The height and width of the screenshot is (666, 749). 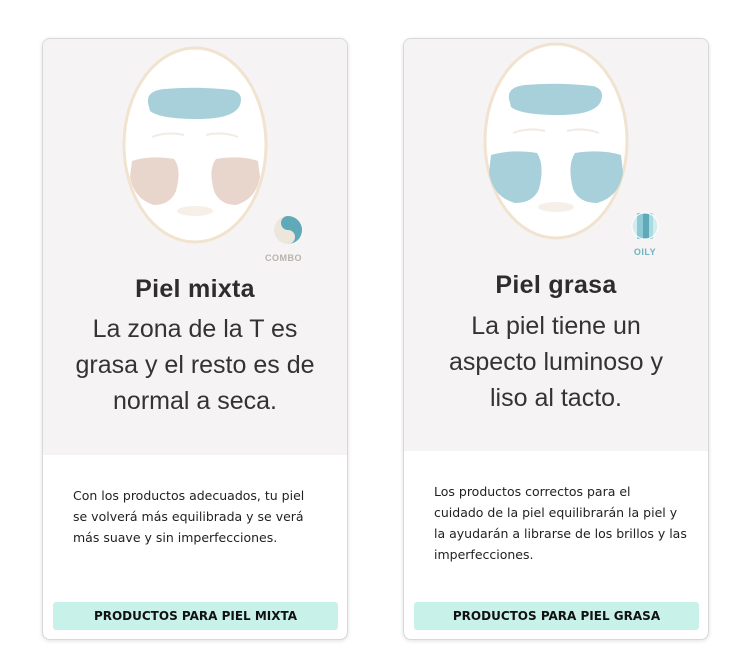 What do you see at coordinates (288, 230) in the screenshot?
I see `combination-skin-icon` at bounding box center [288, 230].